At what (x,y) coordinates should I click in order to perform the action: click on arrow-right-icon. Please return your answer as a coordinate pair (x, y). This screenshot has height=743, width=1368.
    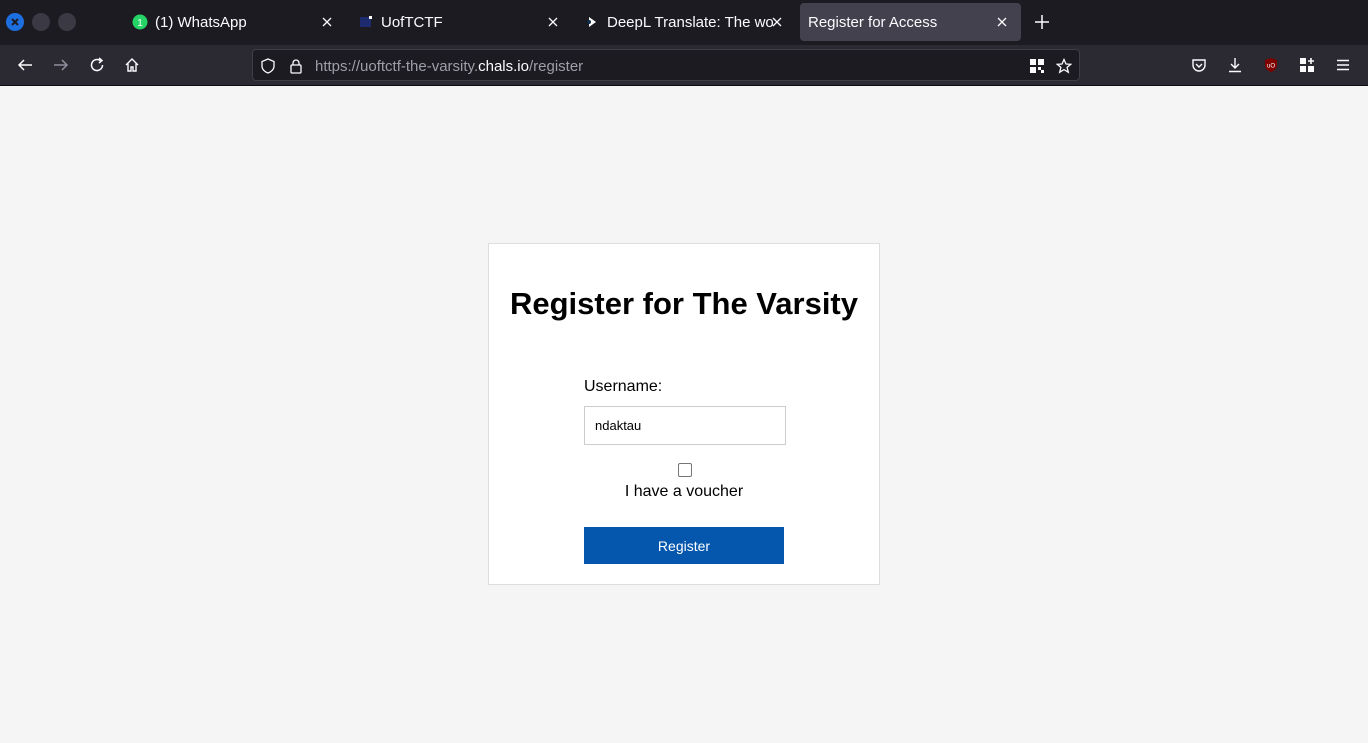
    Looking at the image, I should click on (61, 65).